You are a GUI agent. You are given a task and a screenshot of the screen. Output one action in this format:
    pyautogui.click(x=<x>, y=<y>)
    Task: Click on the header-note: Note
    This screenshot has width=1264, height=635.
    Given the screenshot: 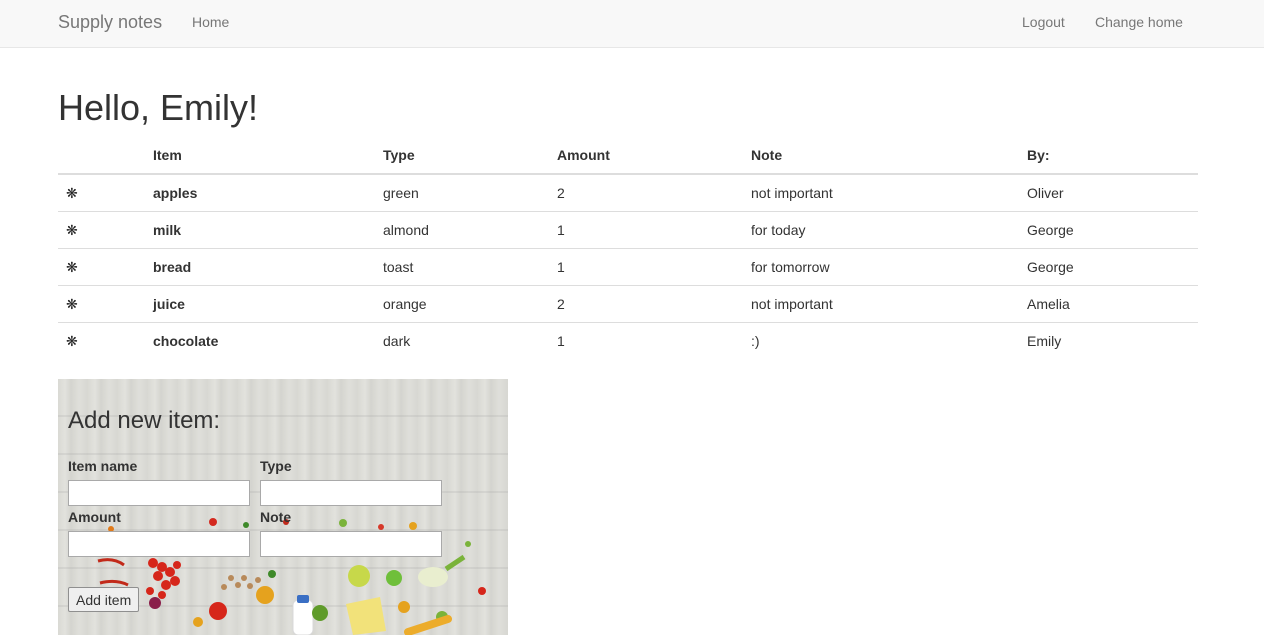 What is the action you would take?
    pyautogui.click(x=881, y=156)
    